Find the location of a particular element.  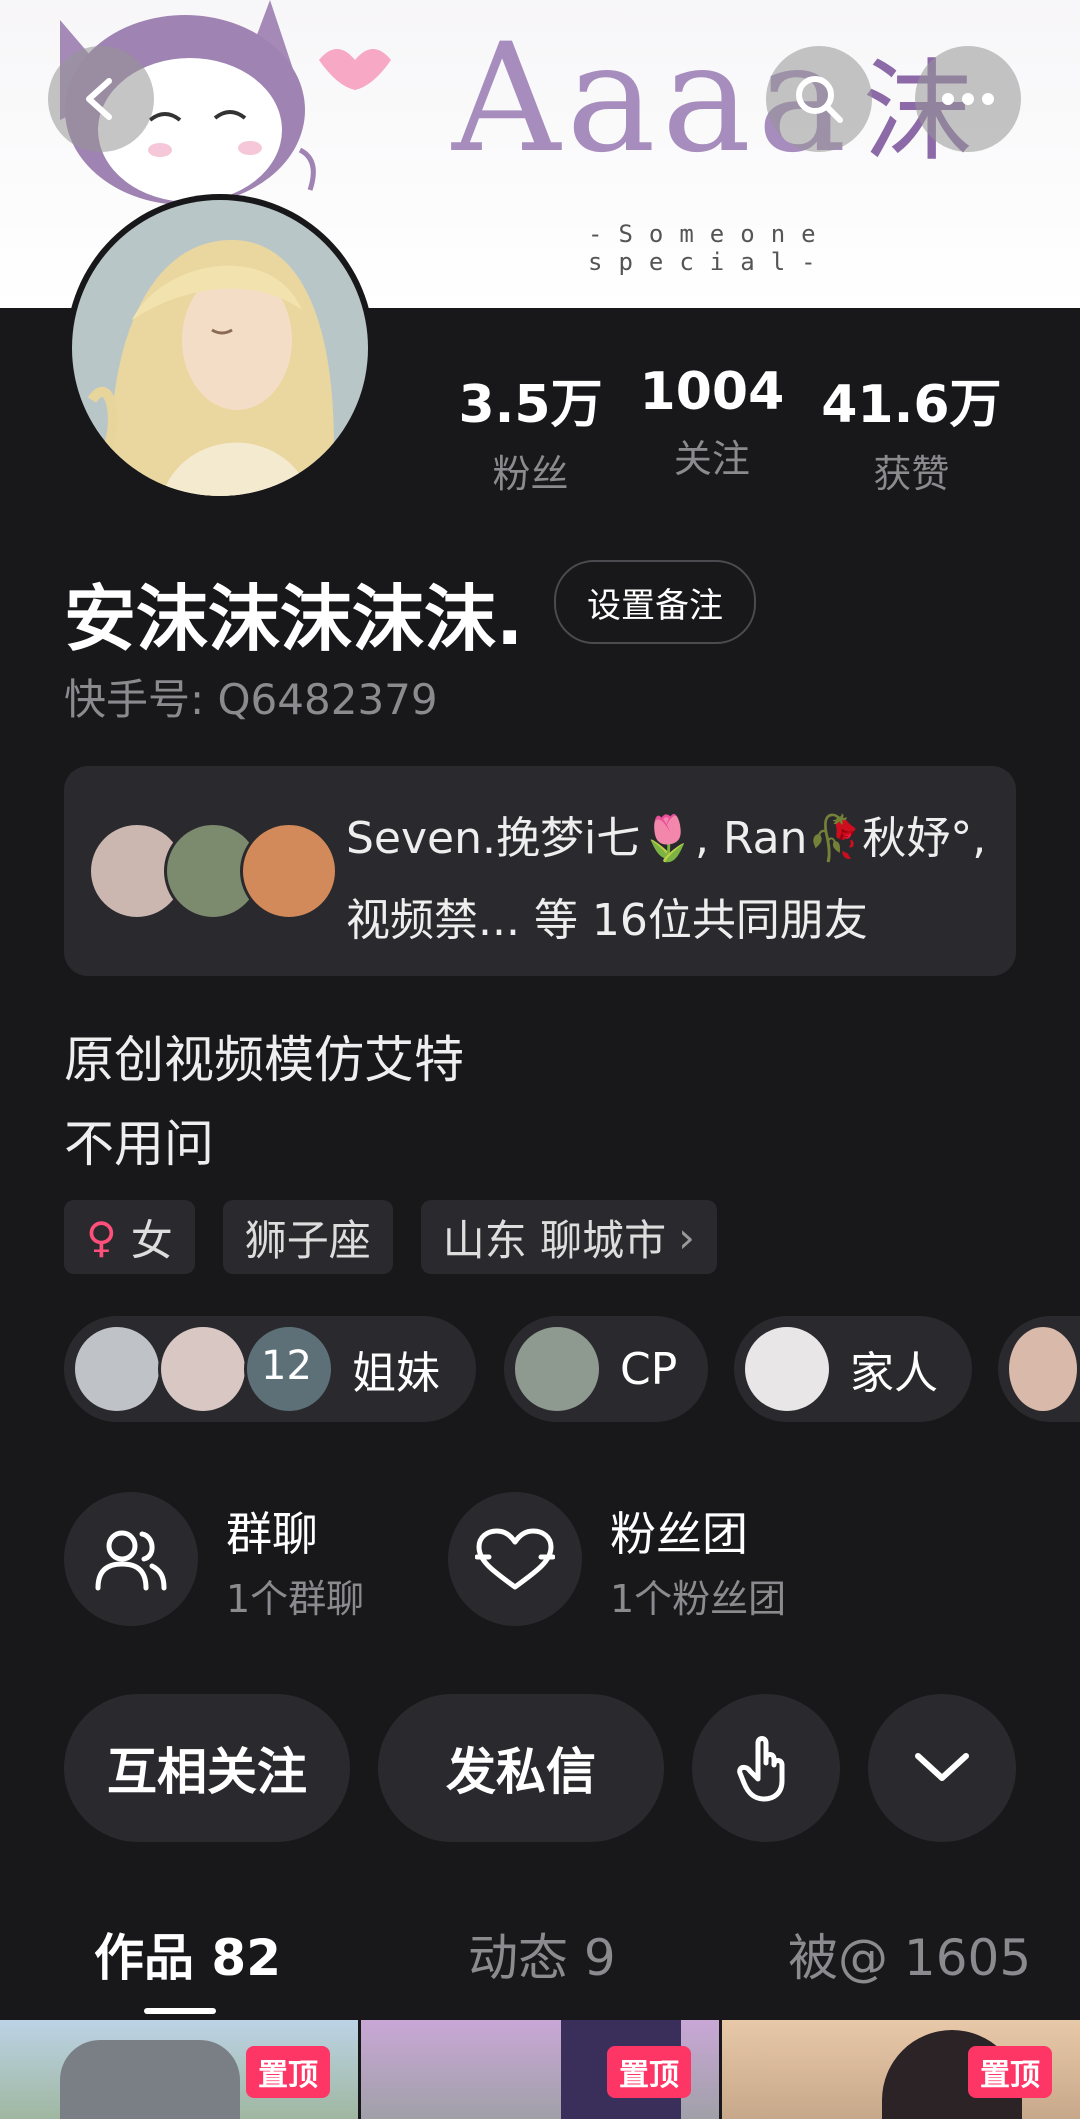

chevron-down-icon is located at coordinates (942, 1767).